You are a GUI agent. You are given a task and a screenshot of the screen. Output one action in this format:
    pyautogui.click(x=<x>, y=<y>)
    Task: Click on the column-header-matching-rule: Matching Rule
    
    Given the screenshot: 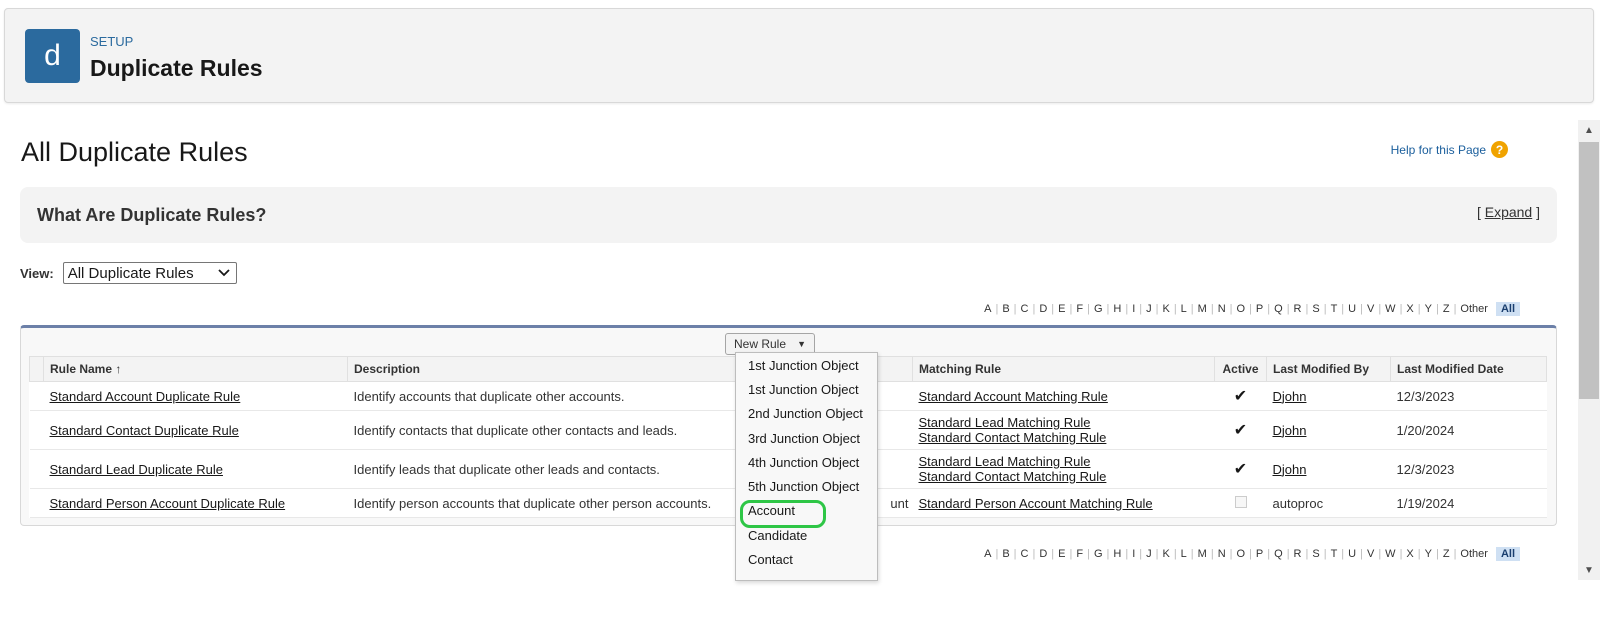 What is the action you would take?
    pyautogui.click(x=1063, y=369)
    